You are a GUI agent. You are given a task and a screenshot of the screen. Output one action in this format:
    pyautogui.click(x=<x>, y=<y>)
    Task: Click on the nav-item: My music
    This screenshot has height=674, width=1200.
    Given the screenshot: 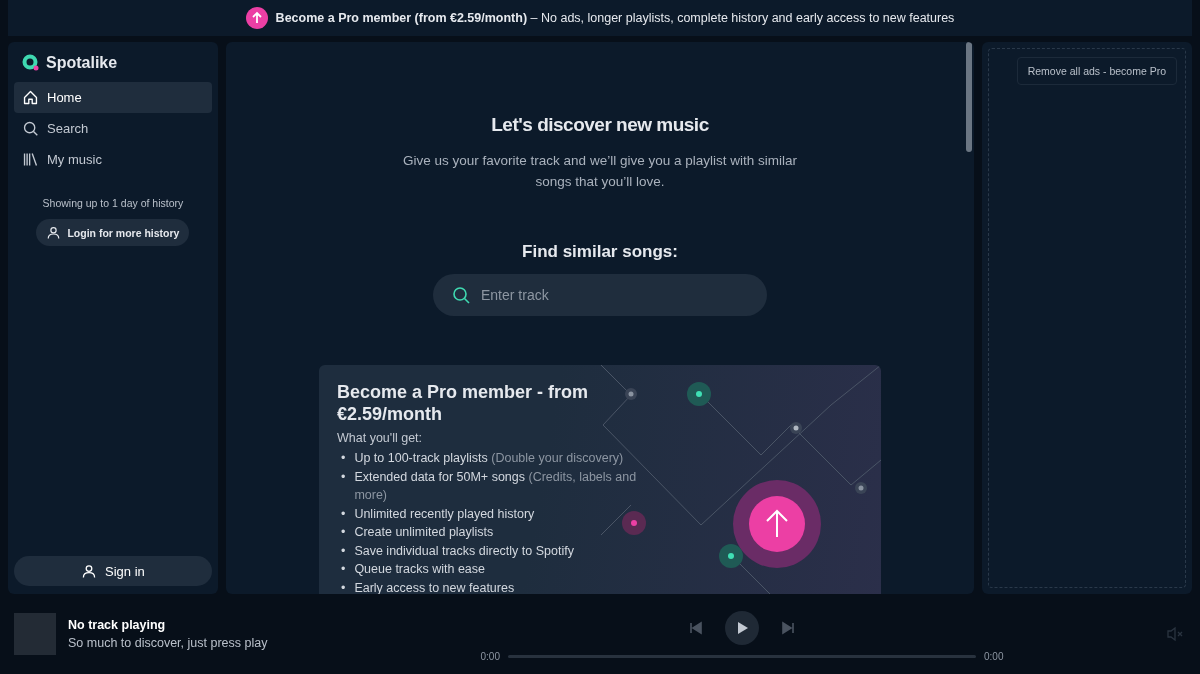 What is the action you would take?
    pyautogui.click(x=113, y=159)
    